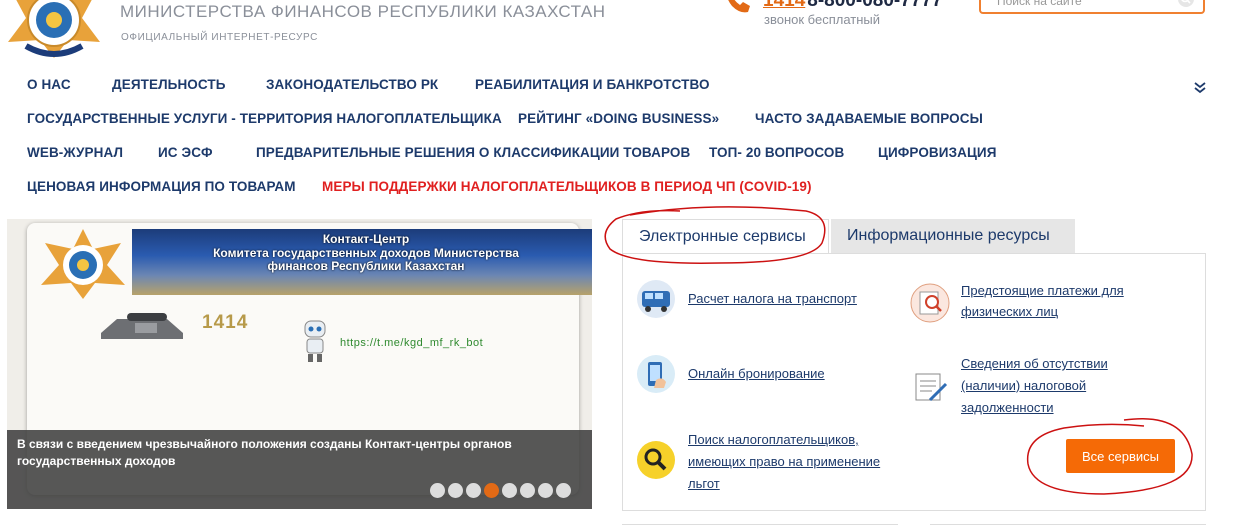 The height and width of the screenshot is (529, 1245). I want to click on hotline-number: 1414 8-800-080-7777, so click(853, 6).